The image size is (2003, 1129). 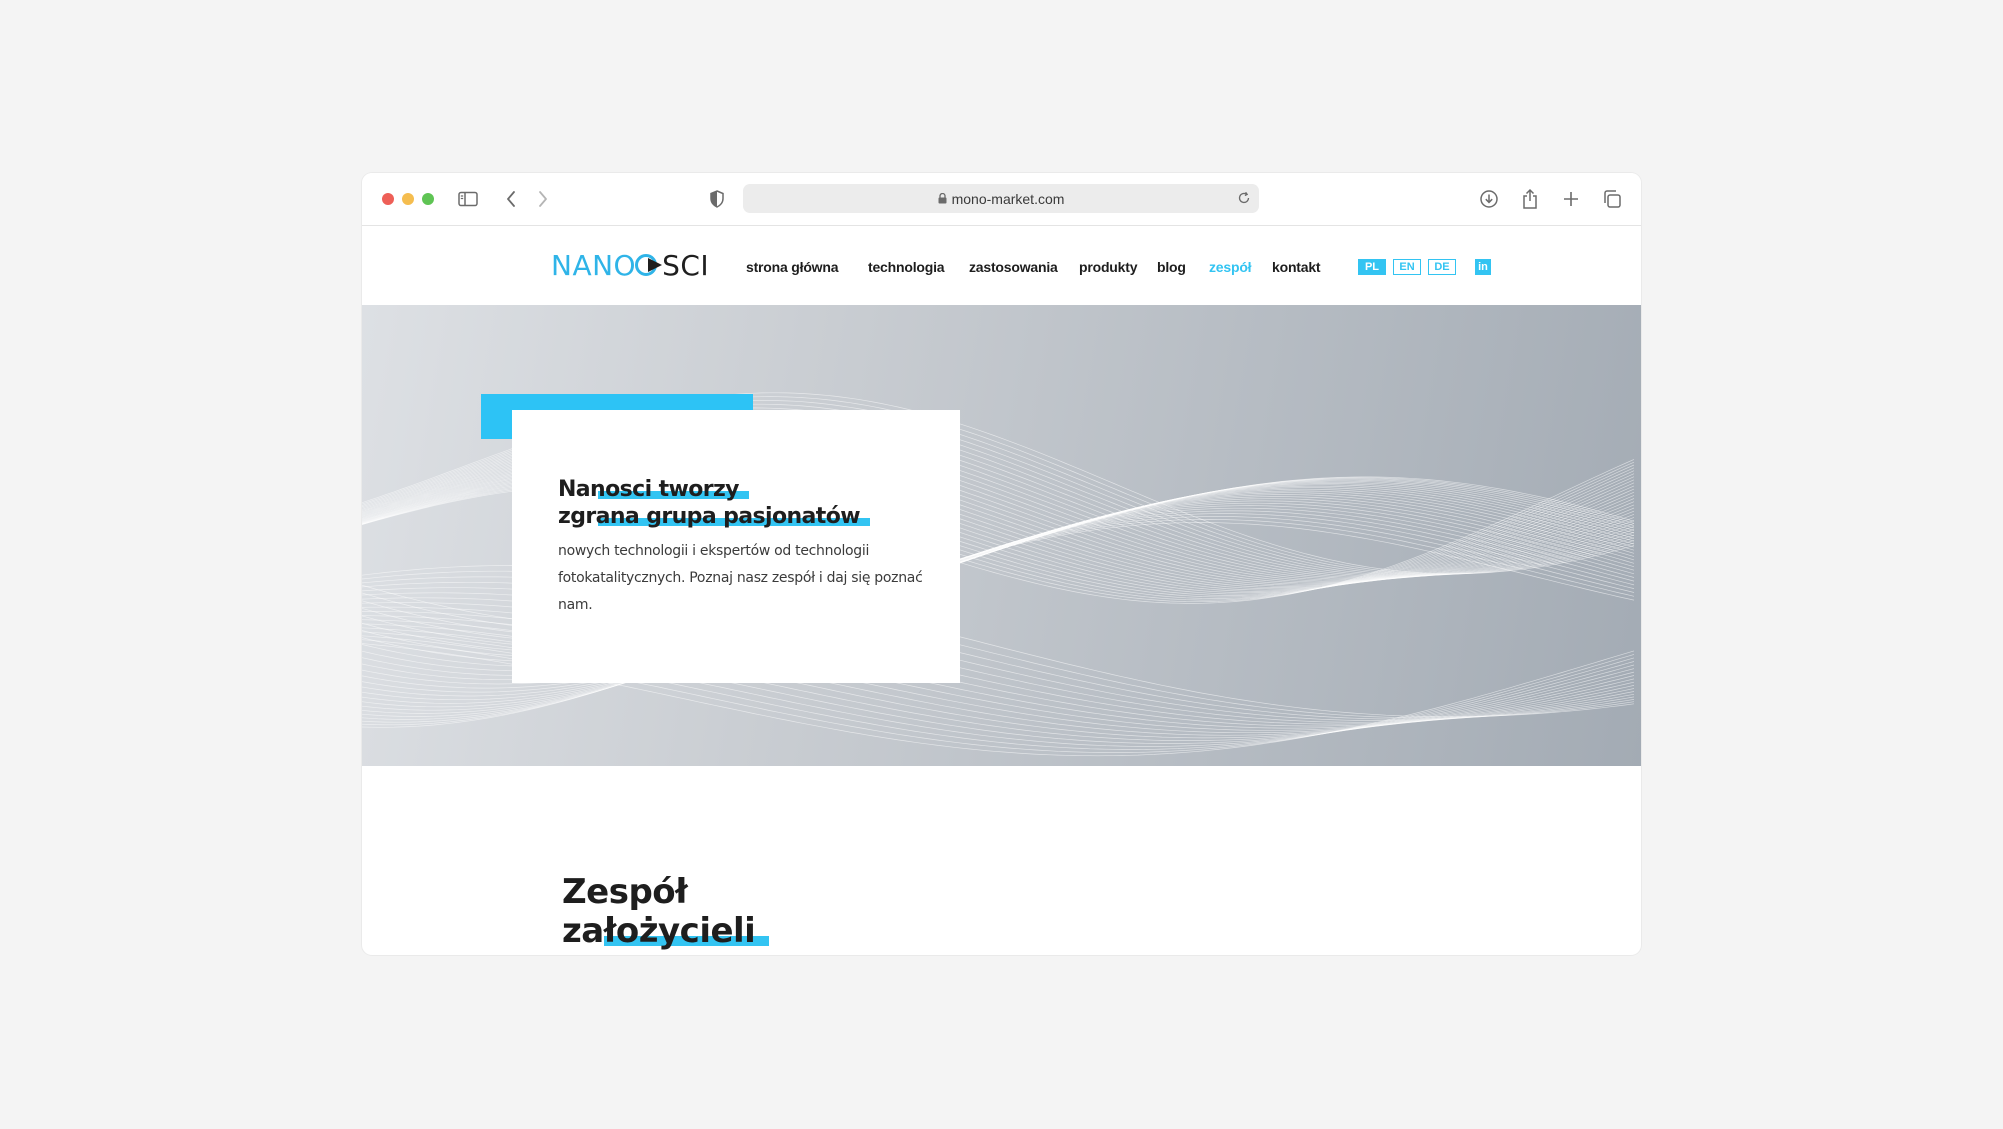 I want to click on tabs-overview-icon, so click(x=1612, y=199).